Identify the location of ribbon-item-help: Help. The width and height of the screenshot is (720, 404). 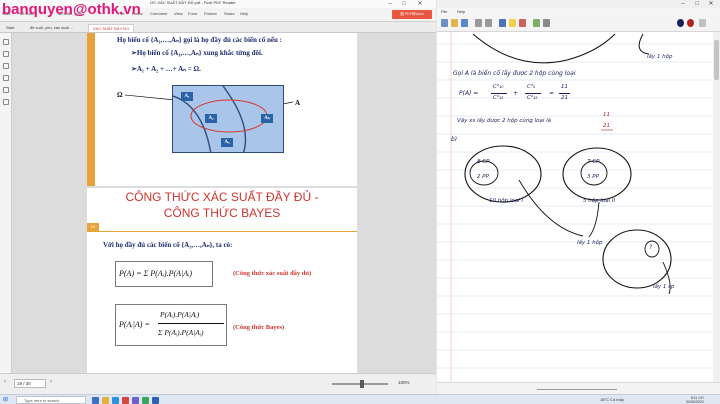
(244, 13).